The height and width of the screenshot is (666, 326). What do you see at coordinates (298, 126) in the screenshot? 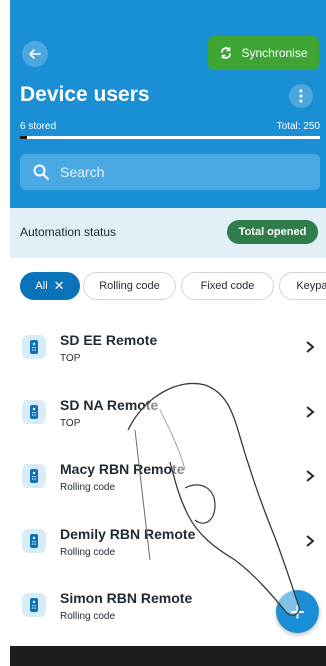
I see `total-count: Total: 250` at bounding box center [298, 126].